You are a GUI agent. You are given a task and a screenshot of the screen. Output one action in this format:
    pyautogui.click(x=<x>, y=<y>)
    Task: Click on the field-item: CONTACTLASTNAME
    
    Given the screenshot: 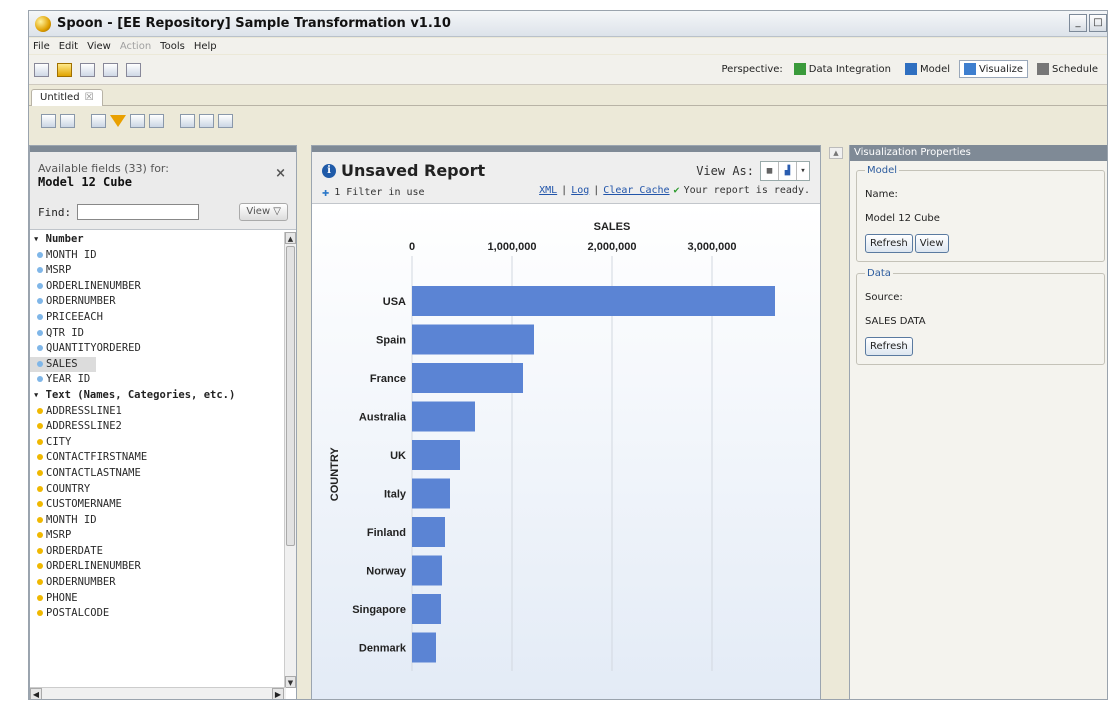 What is the action you would take?
    pyautogui.click(x=158, y=474)
    